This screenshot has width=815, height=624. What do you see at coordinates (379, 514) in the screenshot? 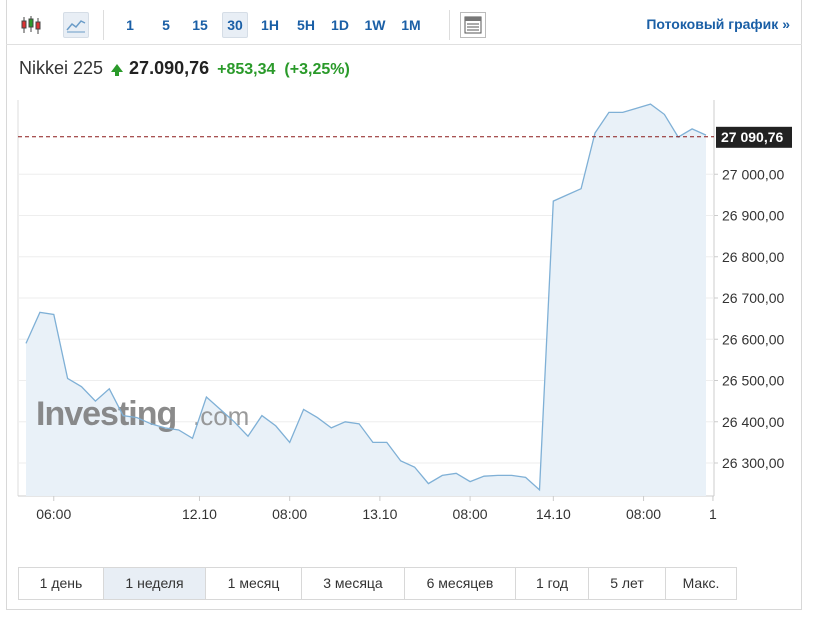
I see `x-tick-label: 13.10` at bounding box center [379, 514].